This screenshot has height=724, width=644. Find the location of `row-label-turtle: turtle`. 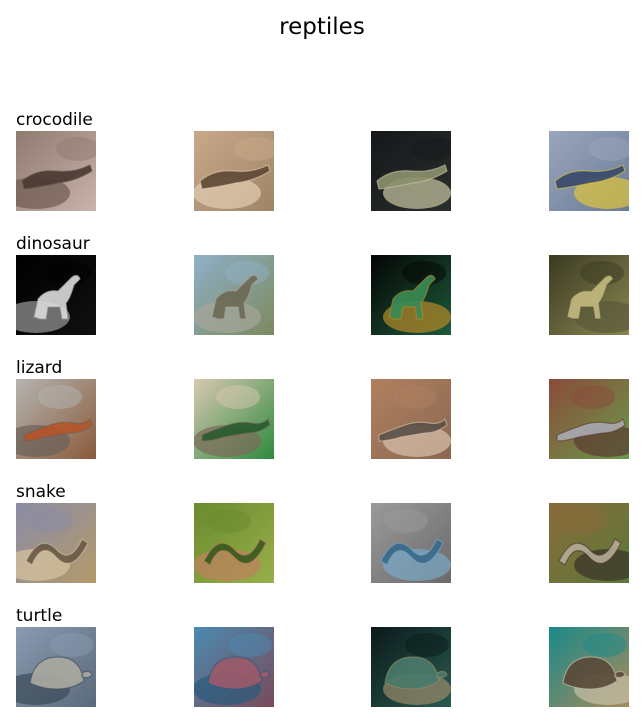

row-label-turtle: turtle is located at coordinates (39, 616).